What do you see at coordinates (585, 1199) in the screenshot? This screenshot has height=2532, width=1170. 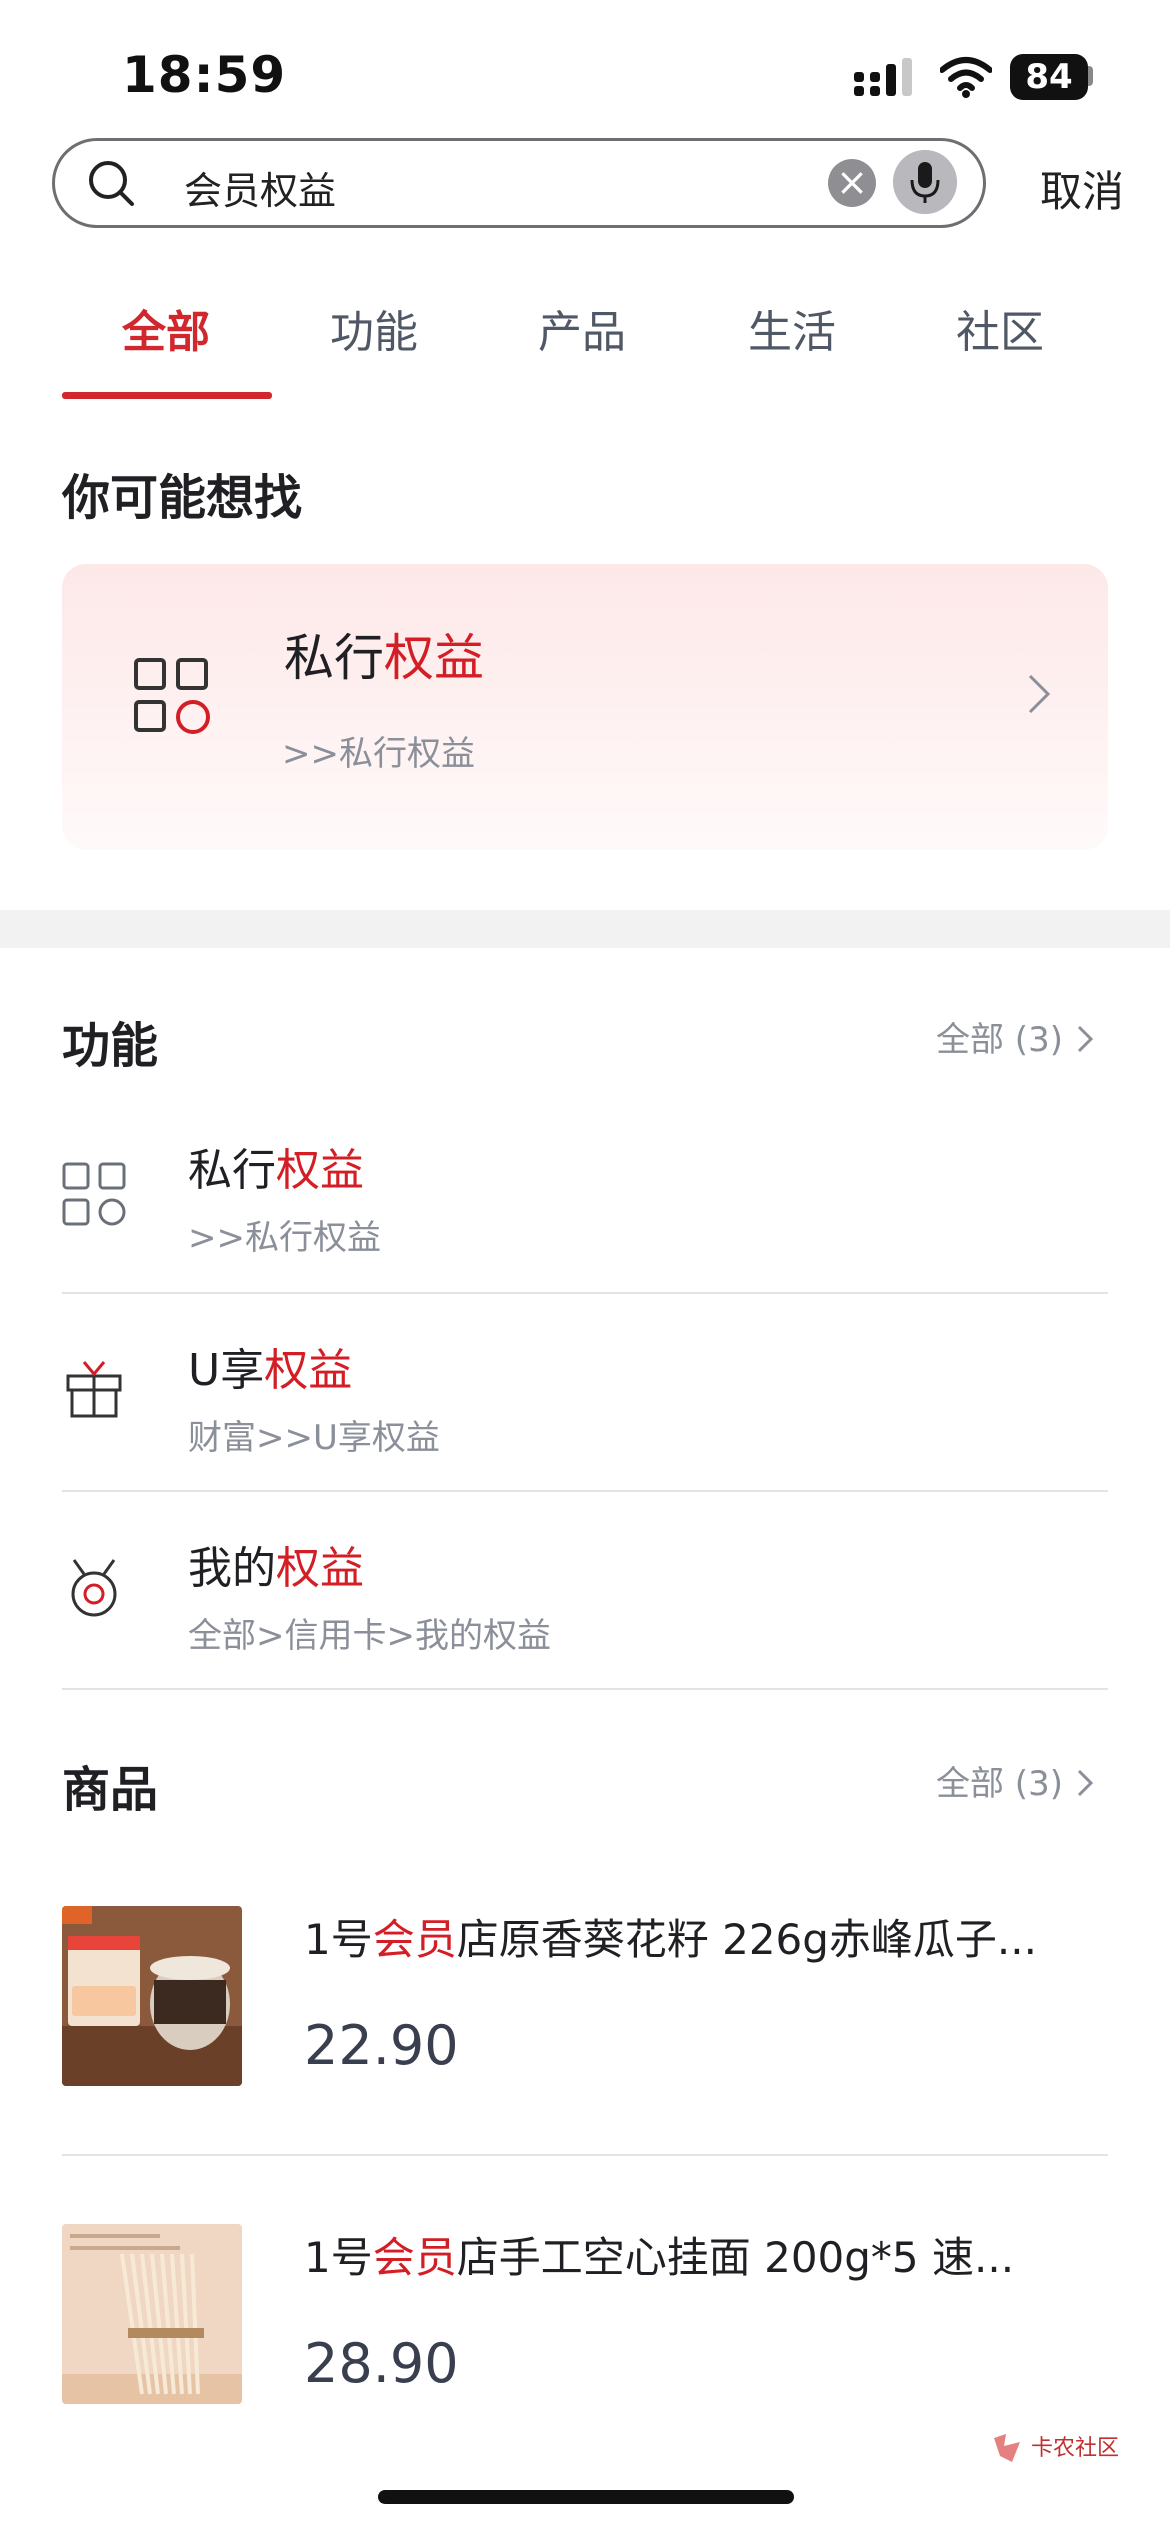 I see `feature-item` at bounding box center [585, 1199].